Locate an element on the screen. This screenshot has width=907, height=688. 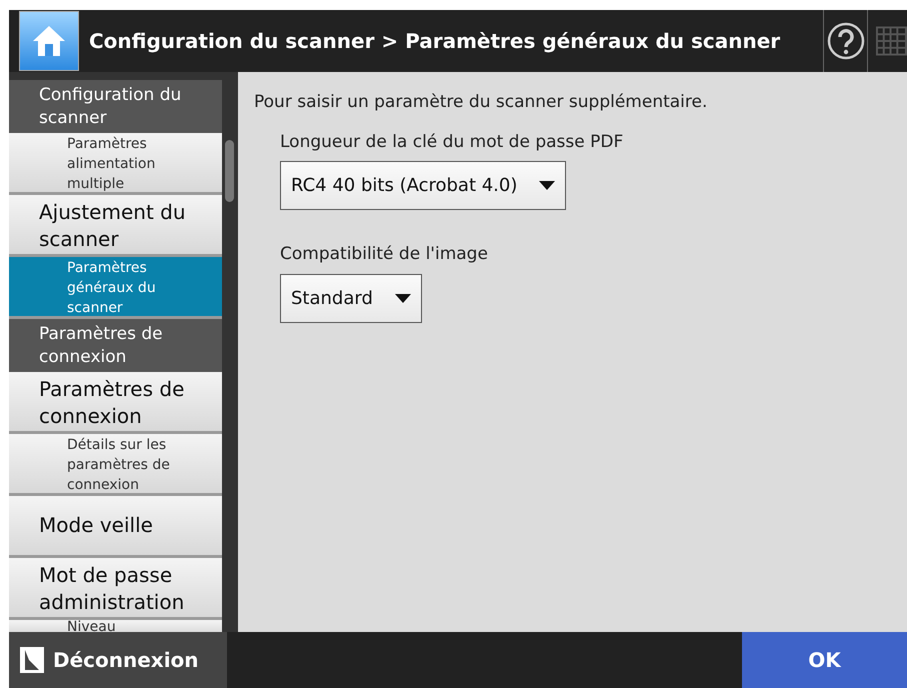
menu-item: Paramètres de connexion is located at coordinates (115, 403).